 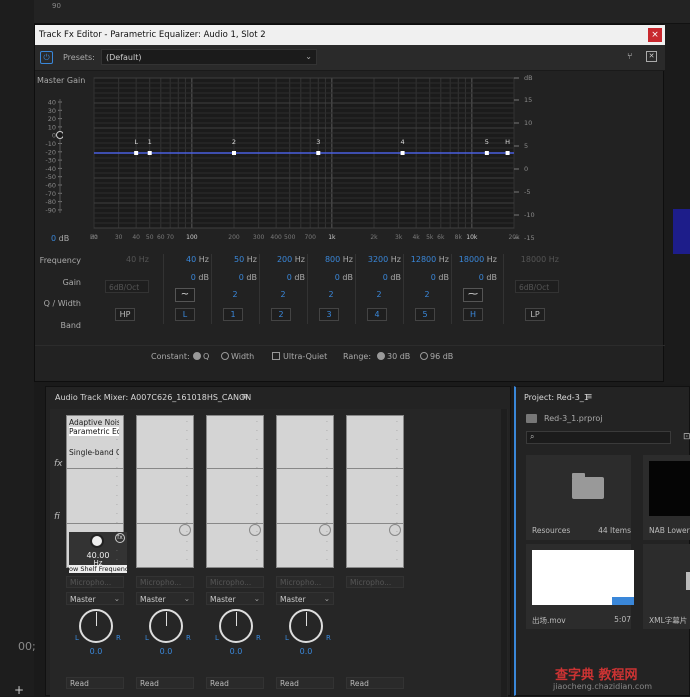 What do you see at coordinates (233, 314) in the screenshot?
I see `band-enable-button: 1` at bounding box center [233, 314].